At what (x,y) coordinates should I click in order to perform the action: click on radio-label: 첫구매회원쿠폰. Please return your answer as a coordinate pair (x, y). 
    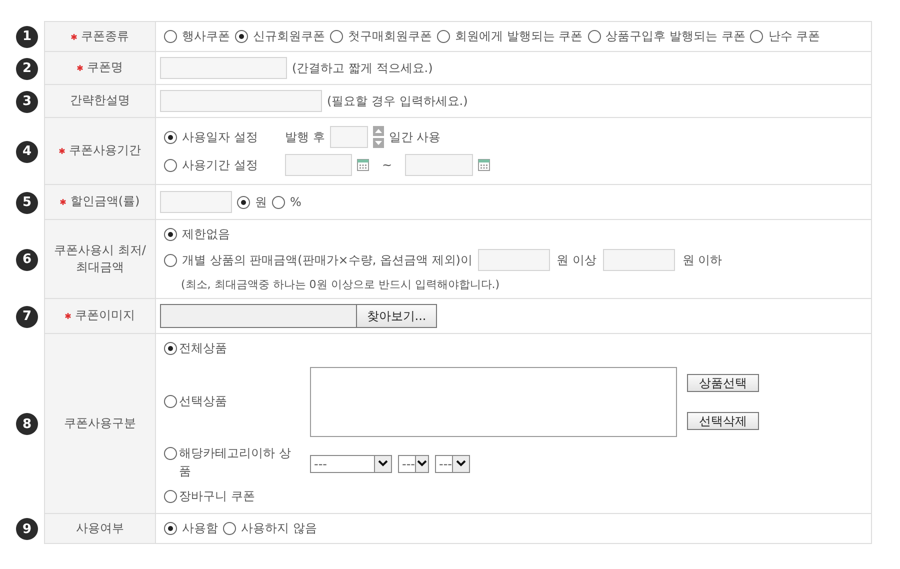
    Looking at the image, I should click on (390, 36).